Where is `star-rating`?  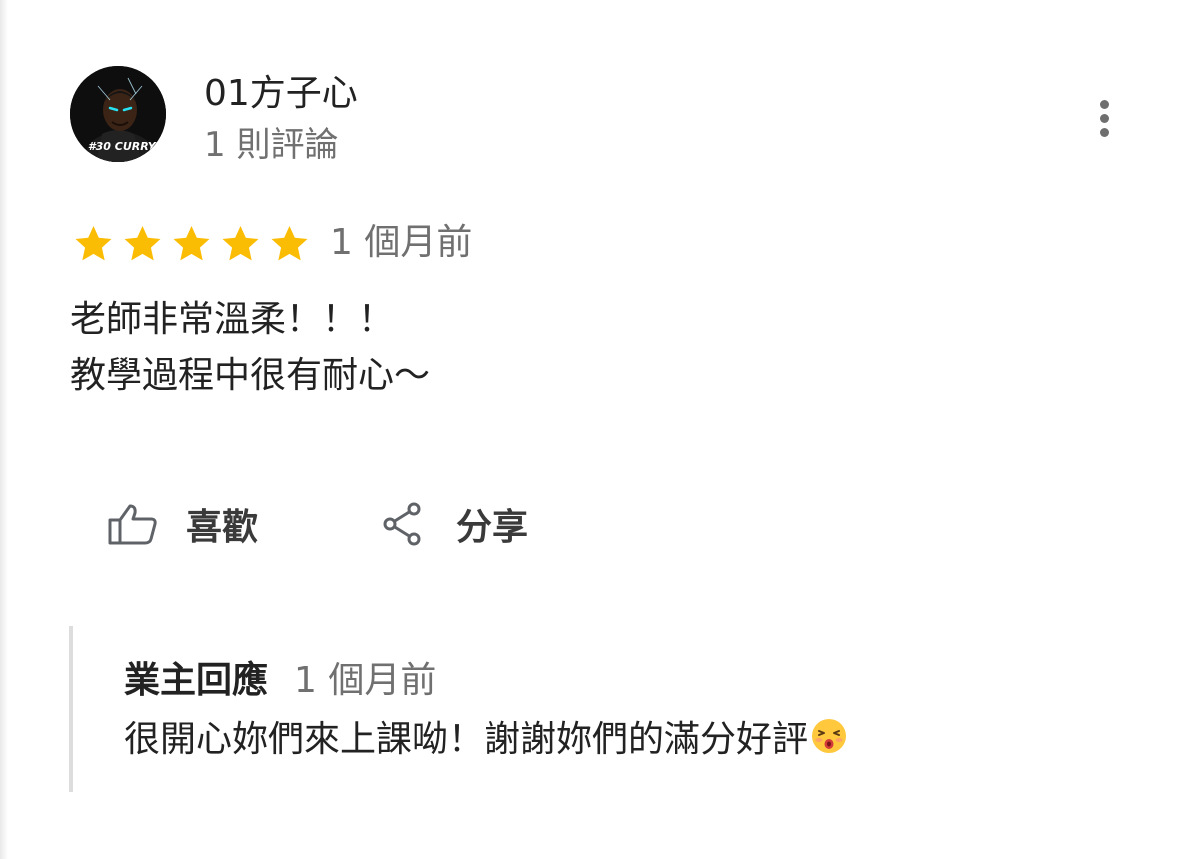 star-rating is located at coordinates (191, 244).